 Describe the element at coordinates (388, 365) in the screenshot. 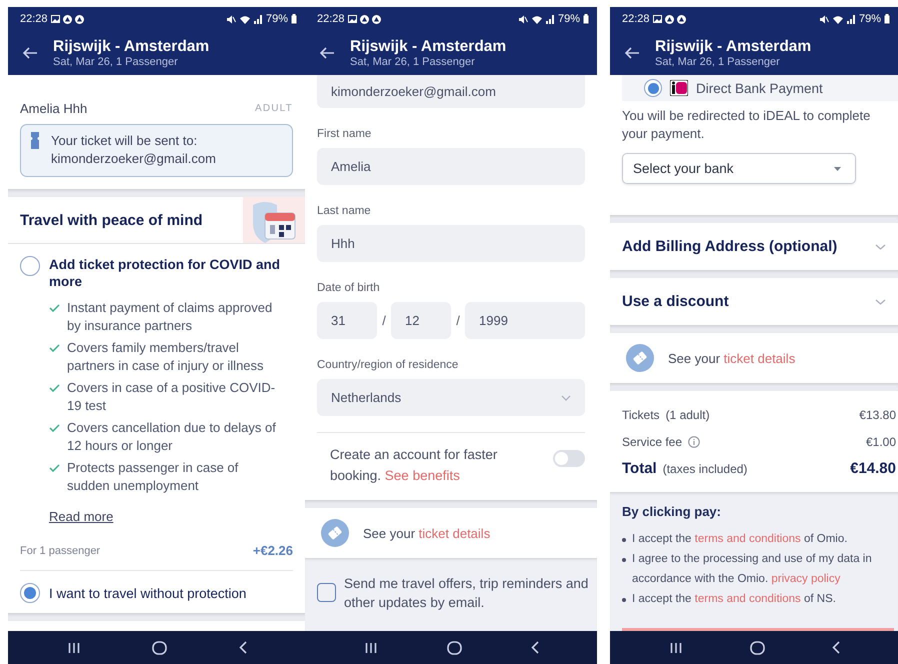

I see `field-label: Country/region of residence` at that location.